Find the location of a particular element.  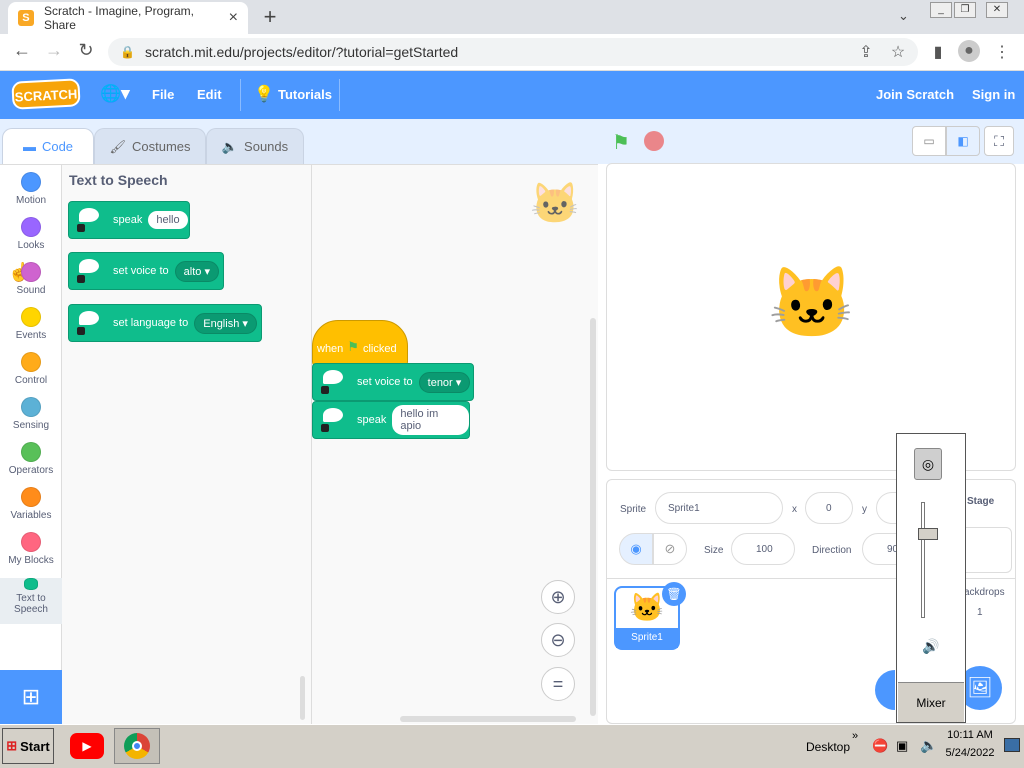

sign-in-link: Sign in is located at coordinates (993, 94).